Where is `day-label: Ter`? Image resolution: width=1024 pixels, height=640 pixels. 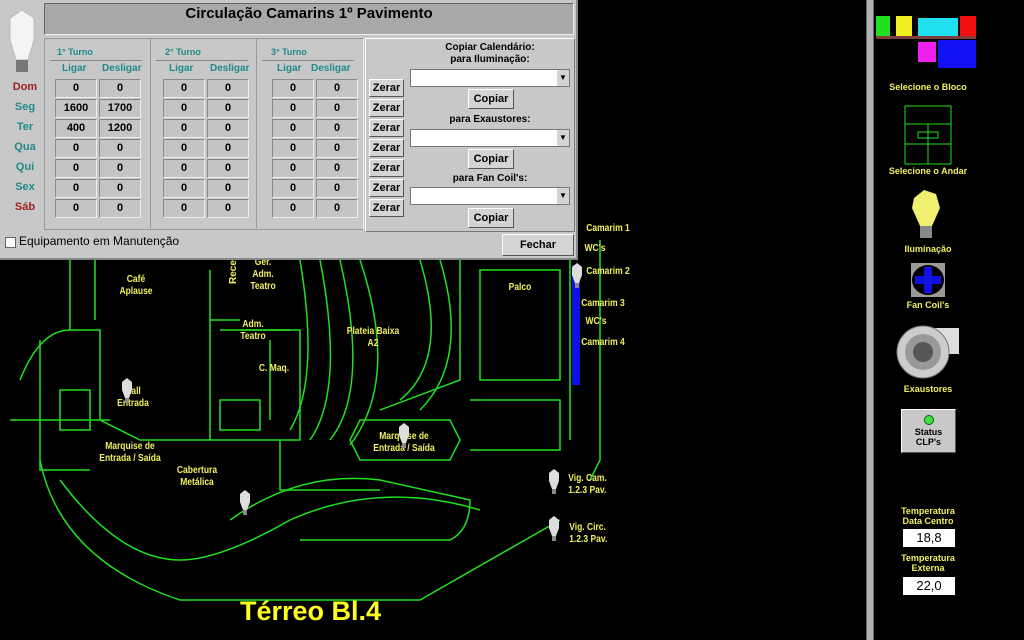
day-label: Ter is located at coordinates (25, 127).